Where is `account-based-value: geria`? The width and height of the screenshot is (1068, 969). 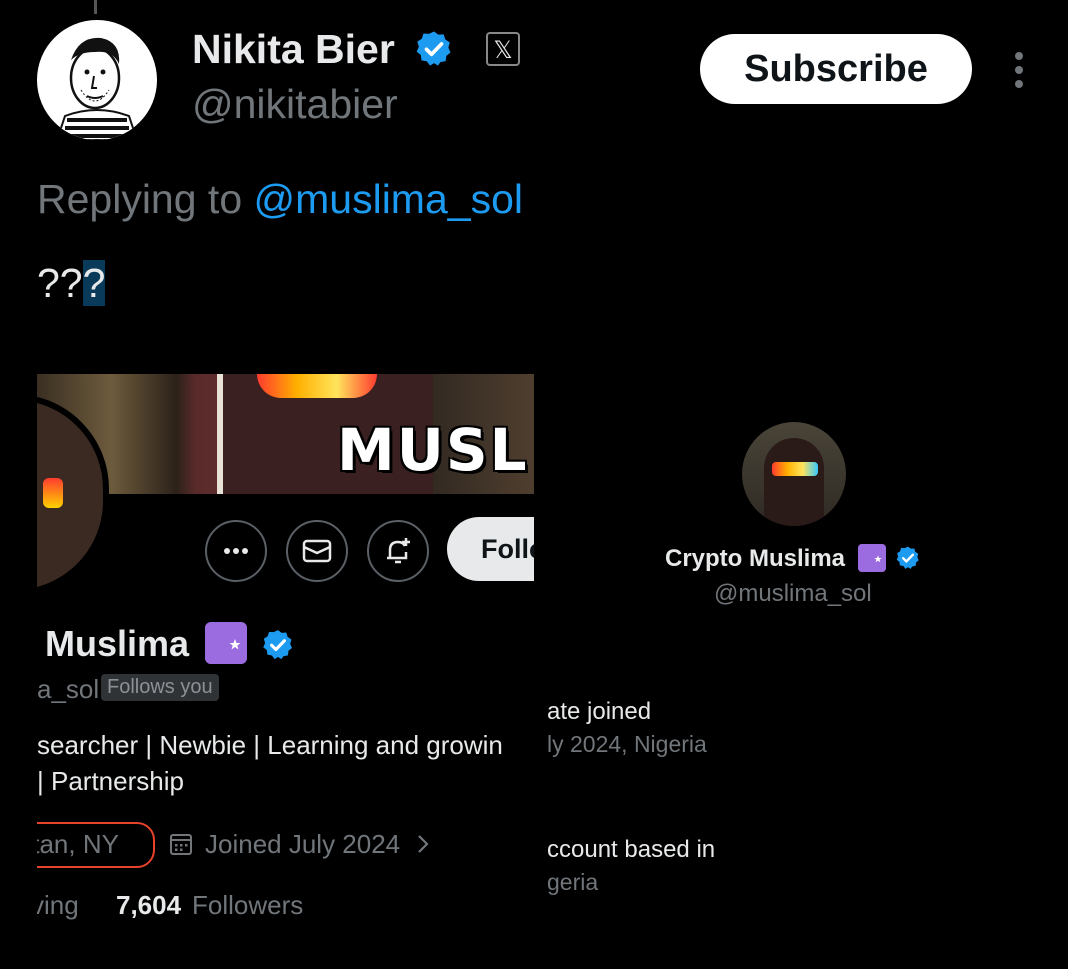 account-based-value: geria is located at coordinates (573, 882).